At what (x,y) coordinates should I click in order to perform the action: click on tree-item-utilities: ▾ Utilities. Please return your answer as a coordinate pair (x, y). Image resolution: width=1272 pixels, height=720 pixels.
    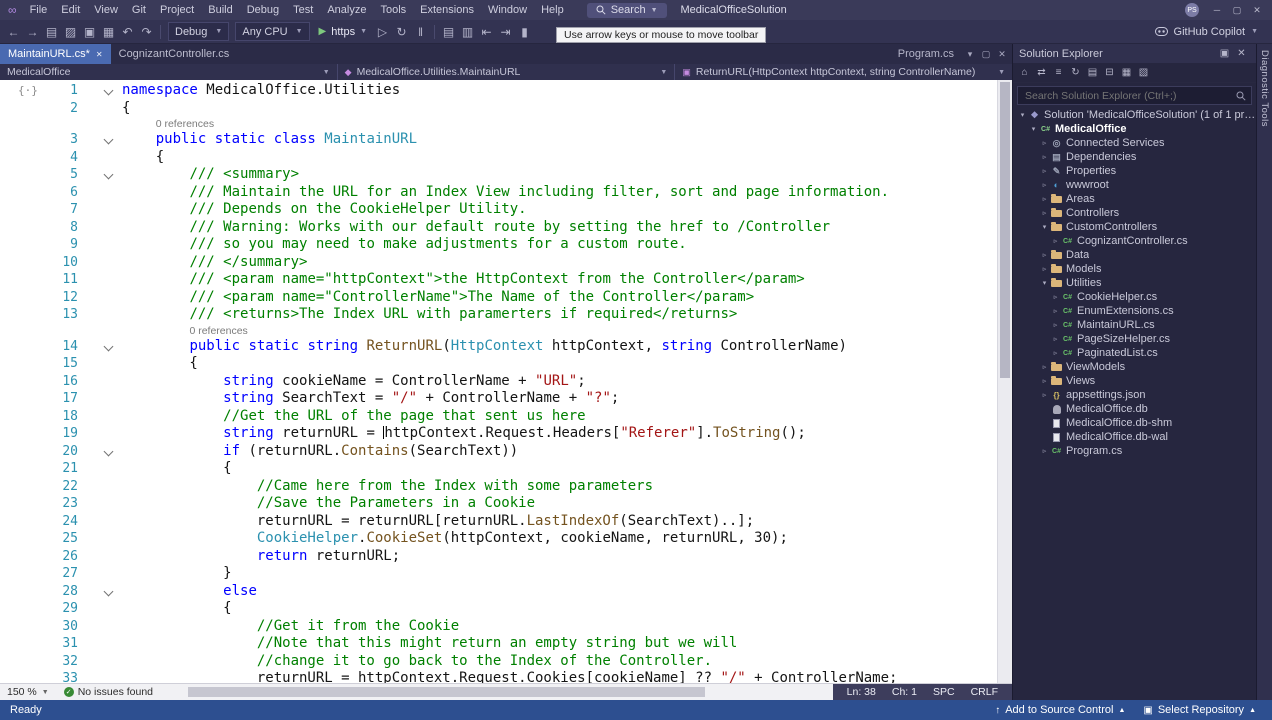
    Looking at the image, I should click on (1134, 283).